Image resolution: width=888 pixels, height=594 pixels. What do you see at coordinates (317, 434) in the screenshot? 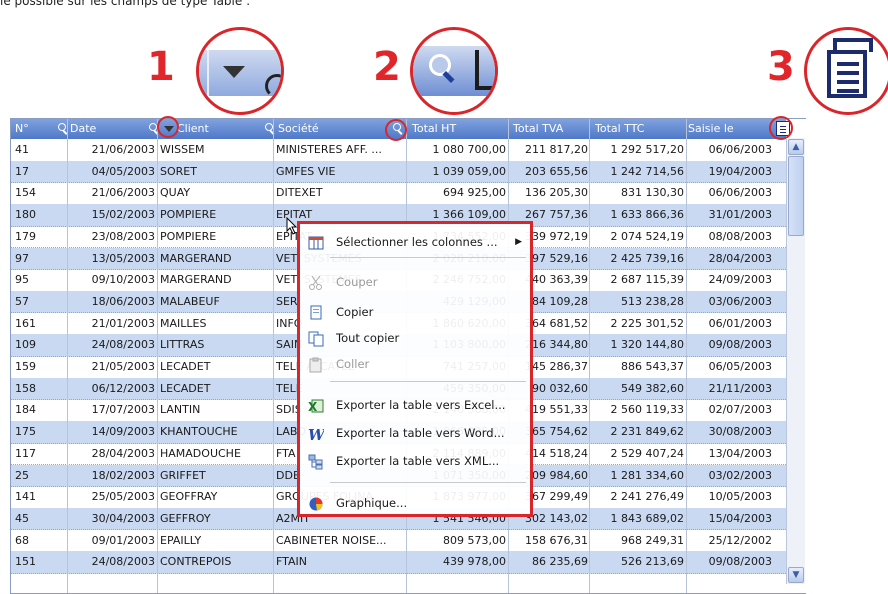
I see `word-icon: W` at bounding box center [317, 434].